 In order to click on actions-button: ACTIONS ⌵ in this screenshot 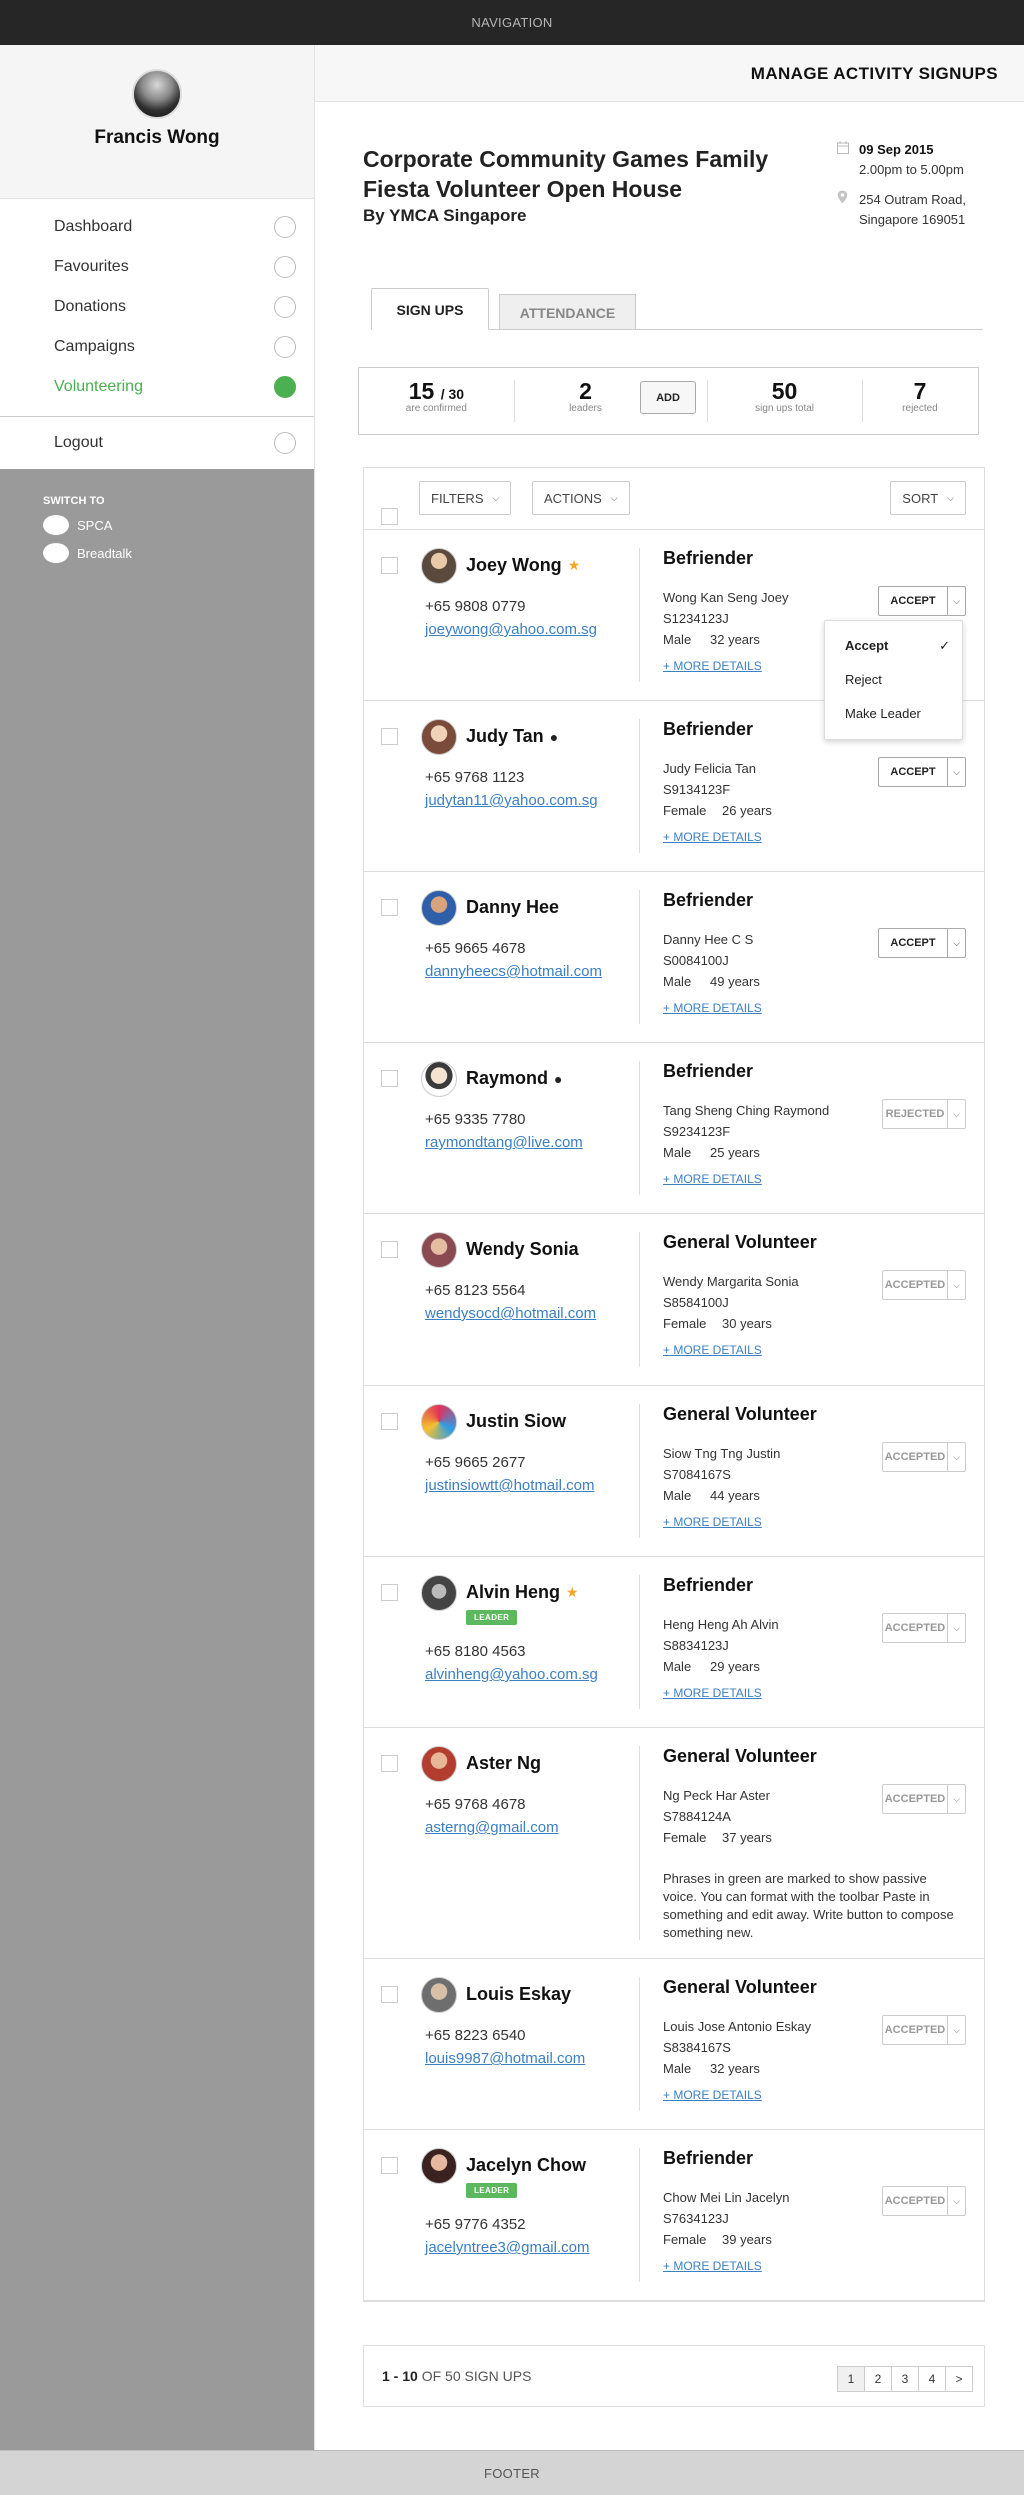, I will do `click(581, 498)`.